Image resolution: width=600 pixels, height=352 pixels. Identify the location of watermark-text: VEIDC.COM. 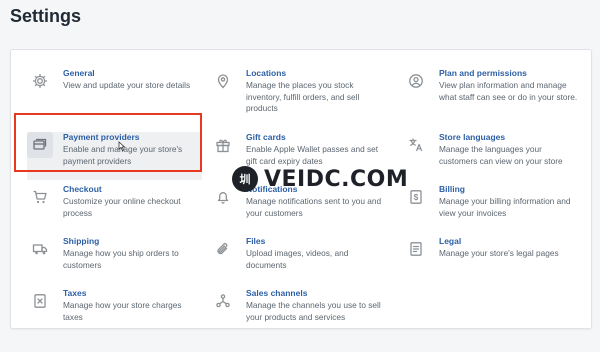
(336, 179).